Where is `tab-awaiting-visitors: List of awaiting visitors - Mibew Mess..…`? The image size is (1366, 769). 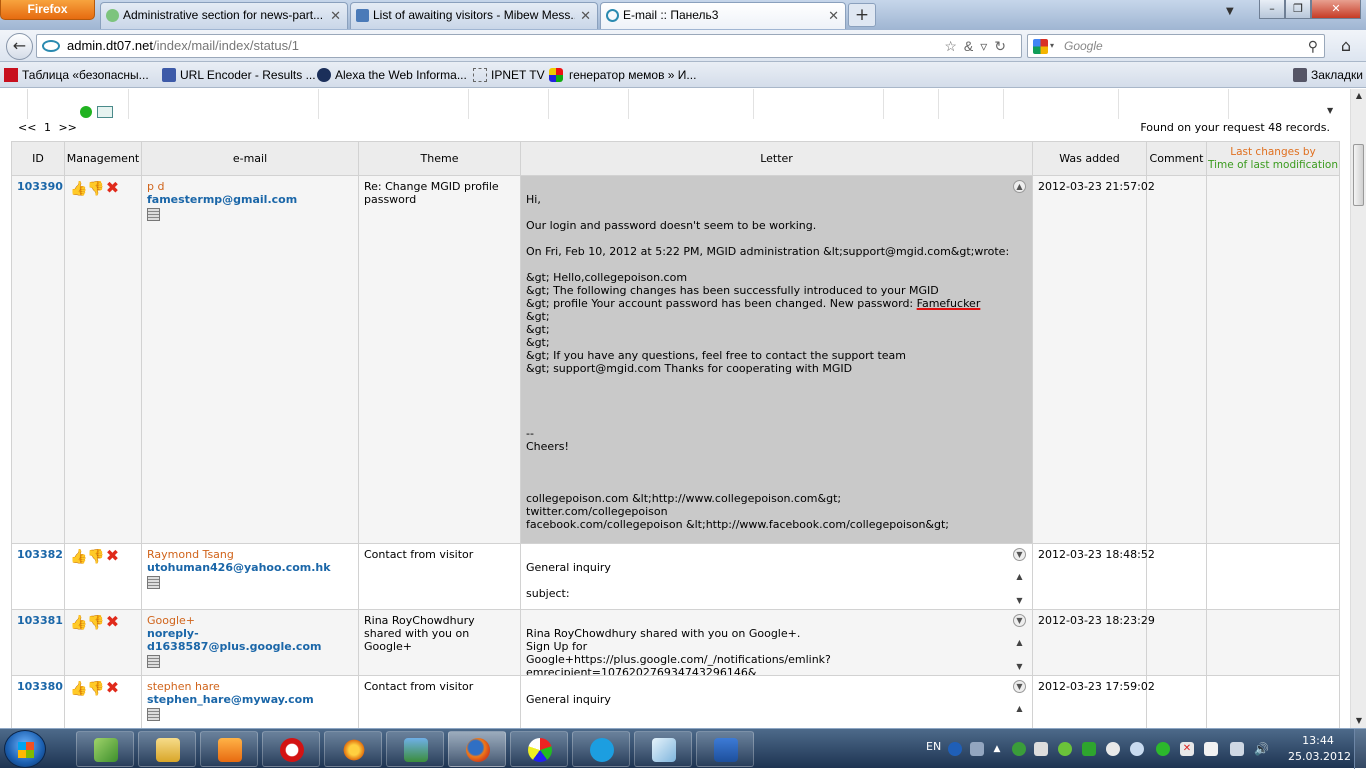 tab-awaiting-visitors: List of awaiting visitors - Mibew Mess..… is located at coordinates (474, 15).